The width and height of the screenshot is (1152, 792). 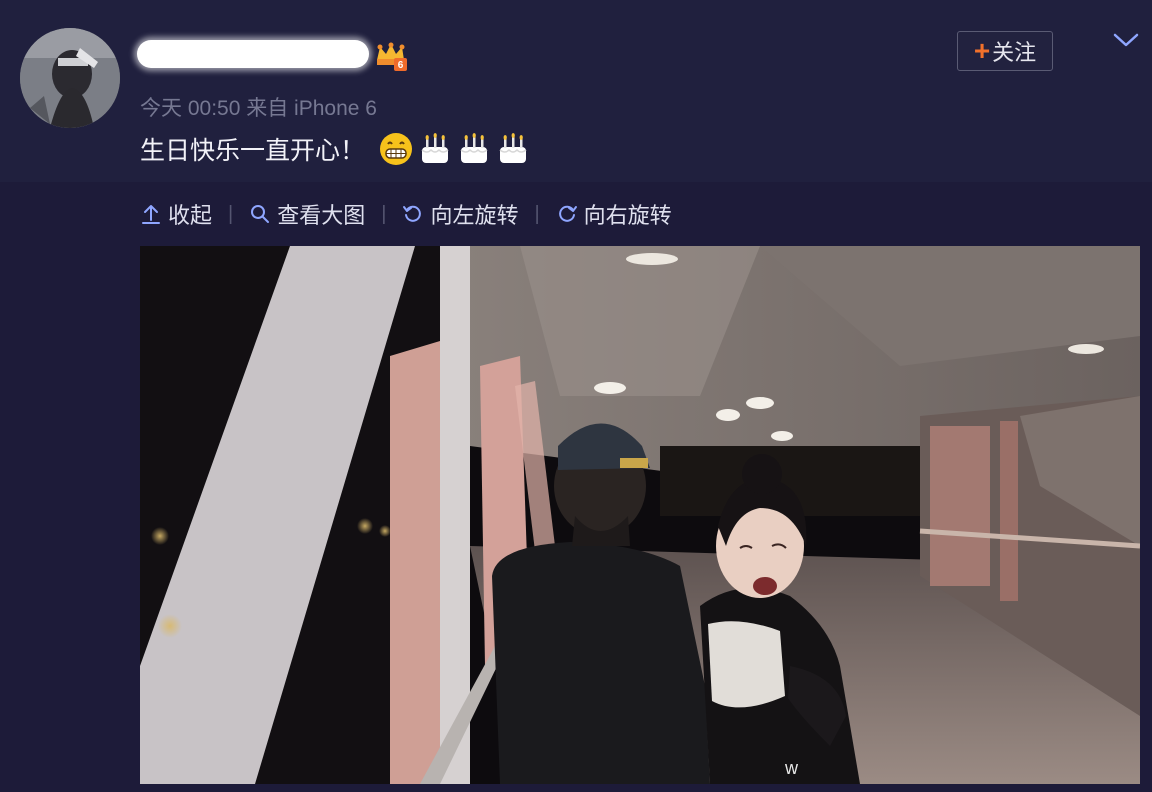 What do you see at coordinates (1126, 41) in the screenshot?
I see `chevron-down-icon` at bounding box center [1126, 41].